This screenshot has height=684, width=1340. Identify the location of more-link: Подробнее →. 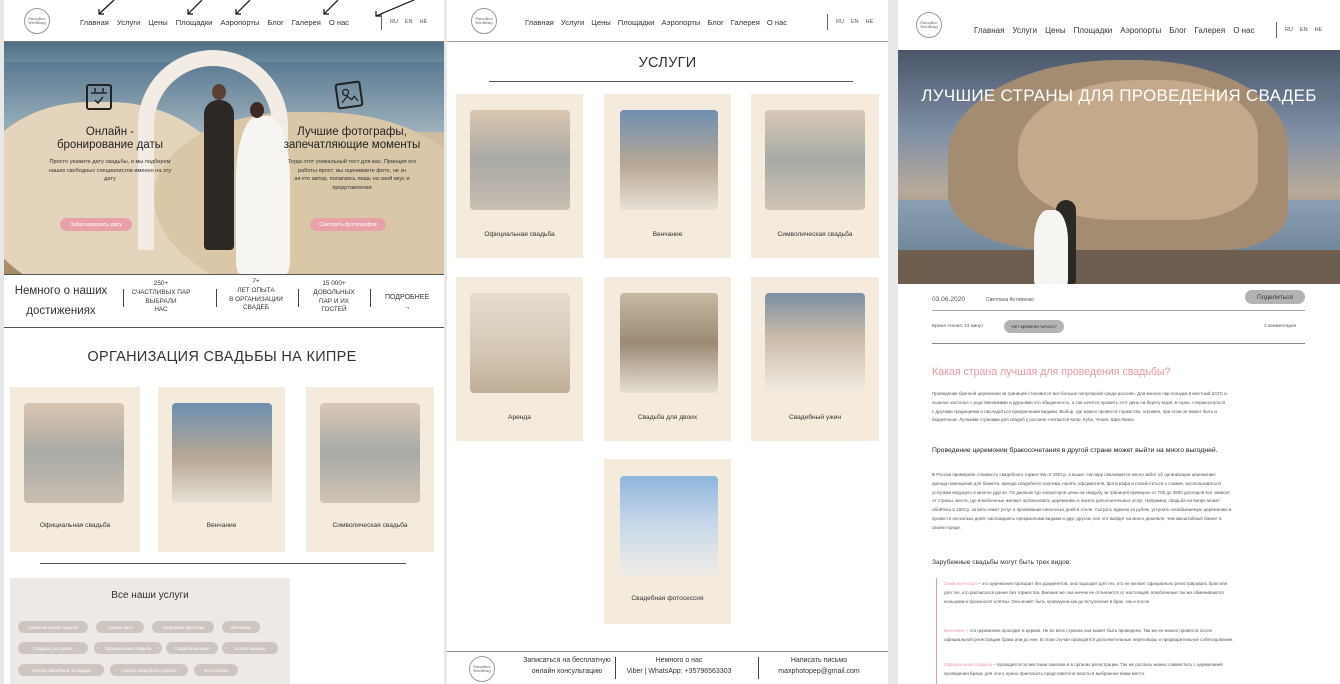
(407, 302).